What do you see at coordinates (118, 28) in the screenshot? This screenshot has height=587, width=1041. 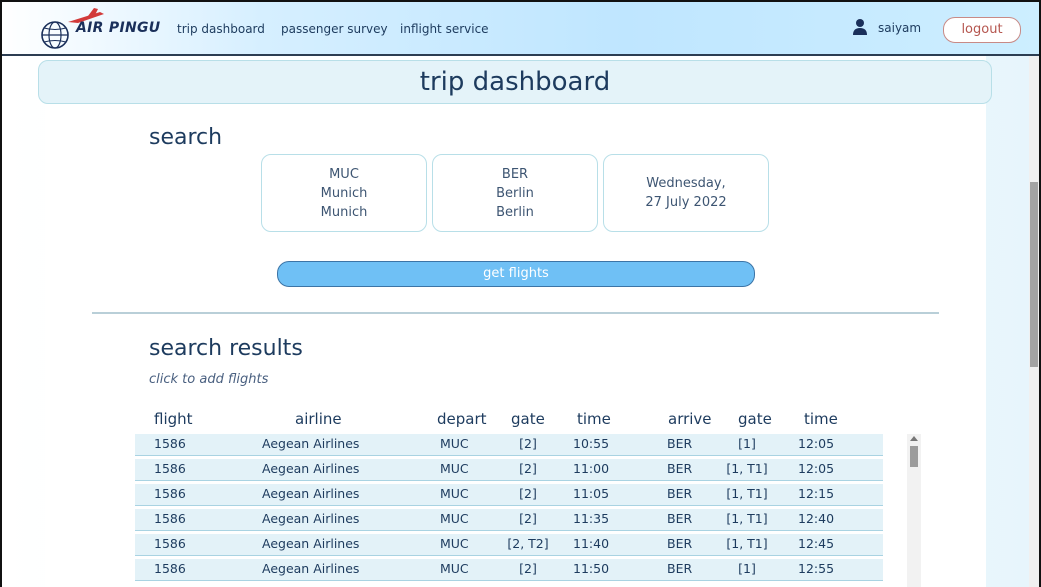 I see `logo-text: AIR PINGU` at bounding box center [118, 28].